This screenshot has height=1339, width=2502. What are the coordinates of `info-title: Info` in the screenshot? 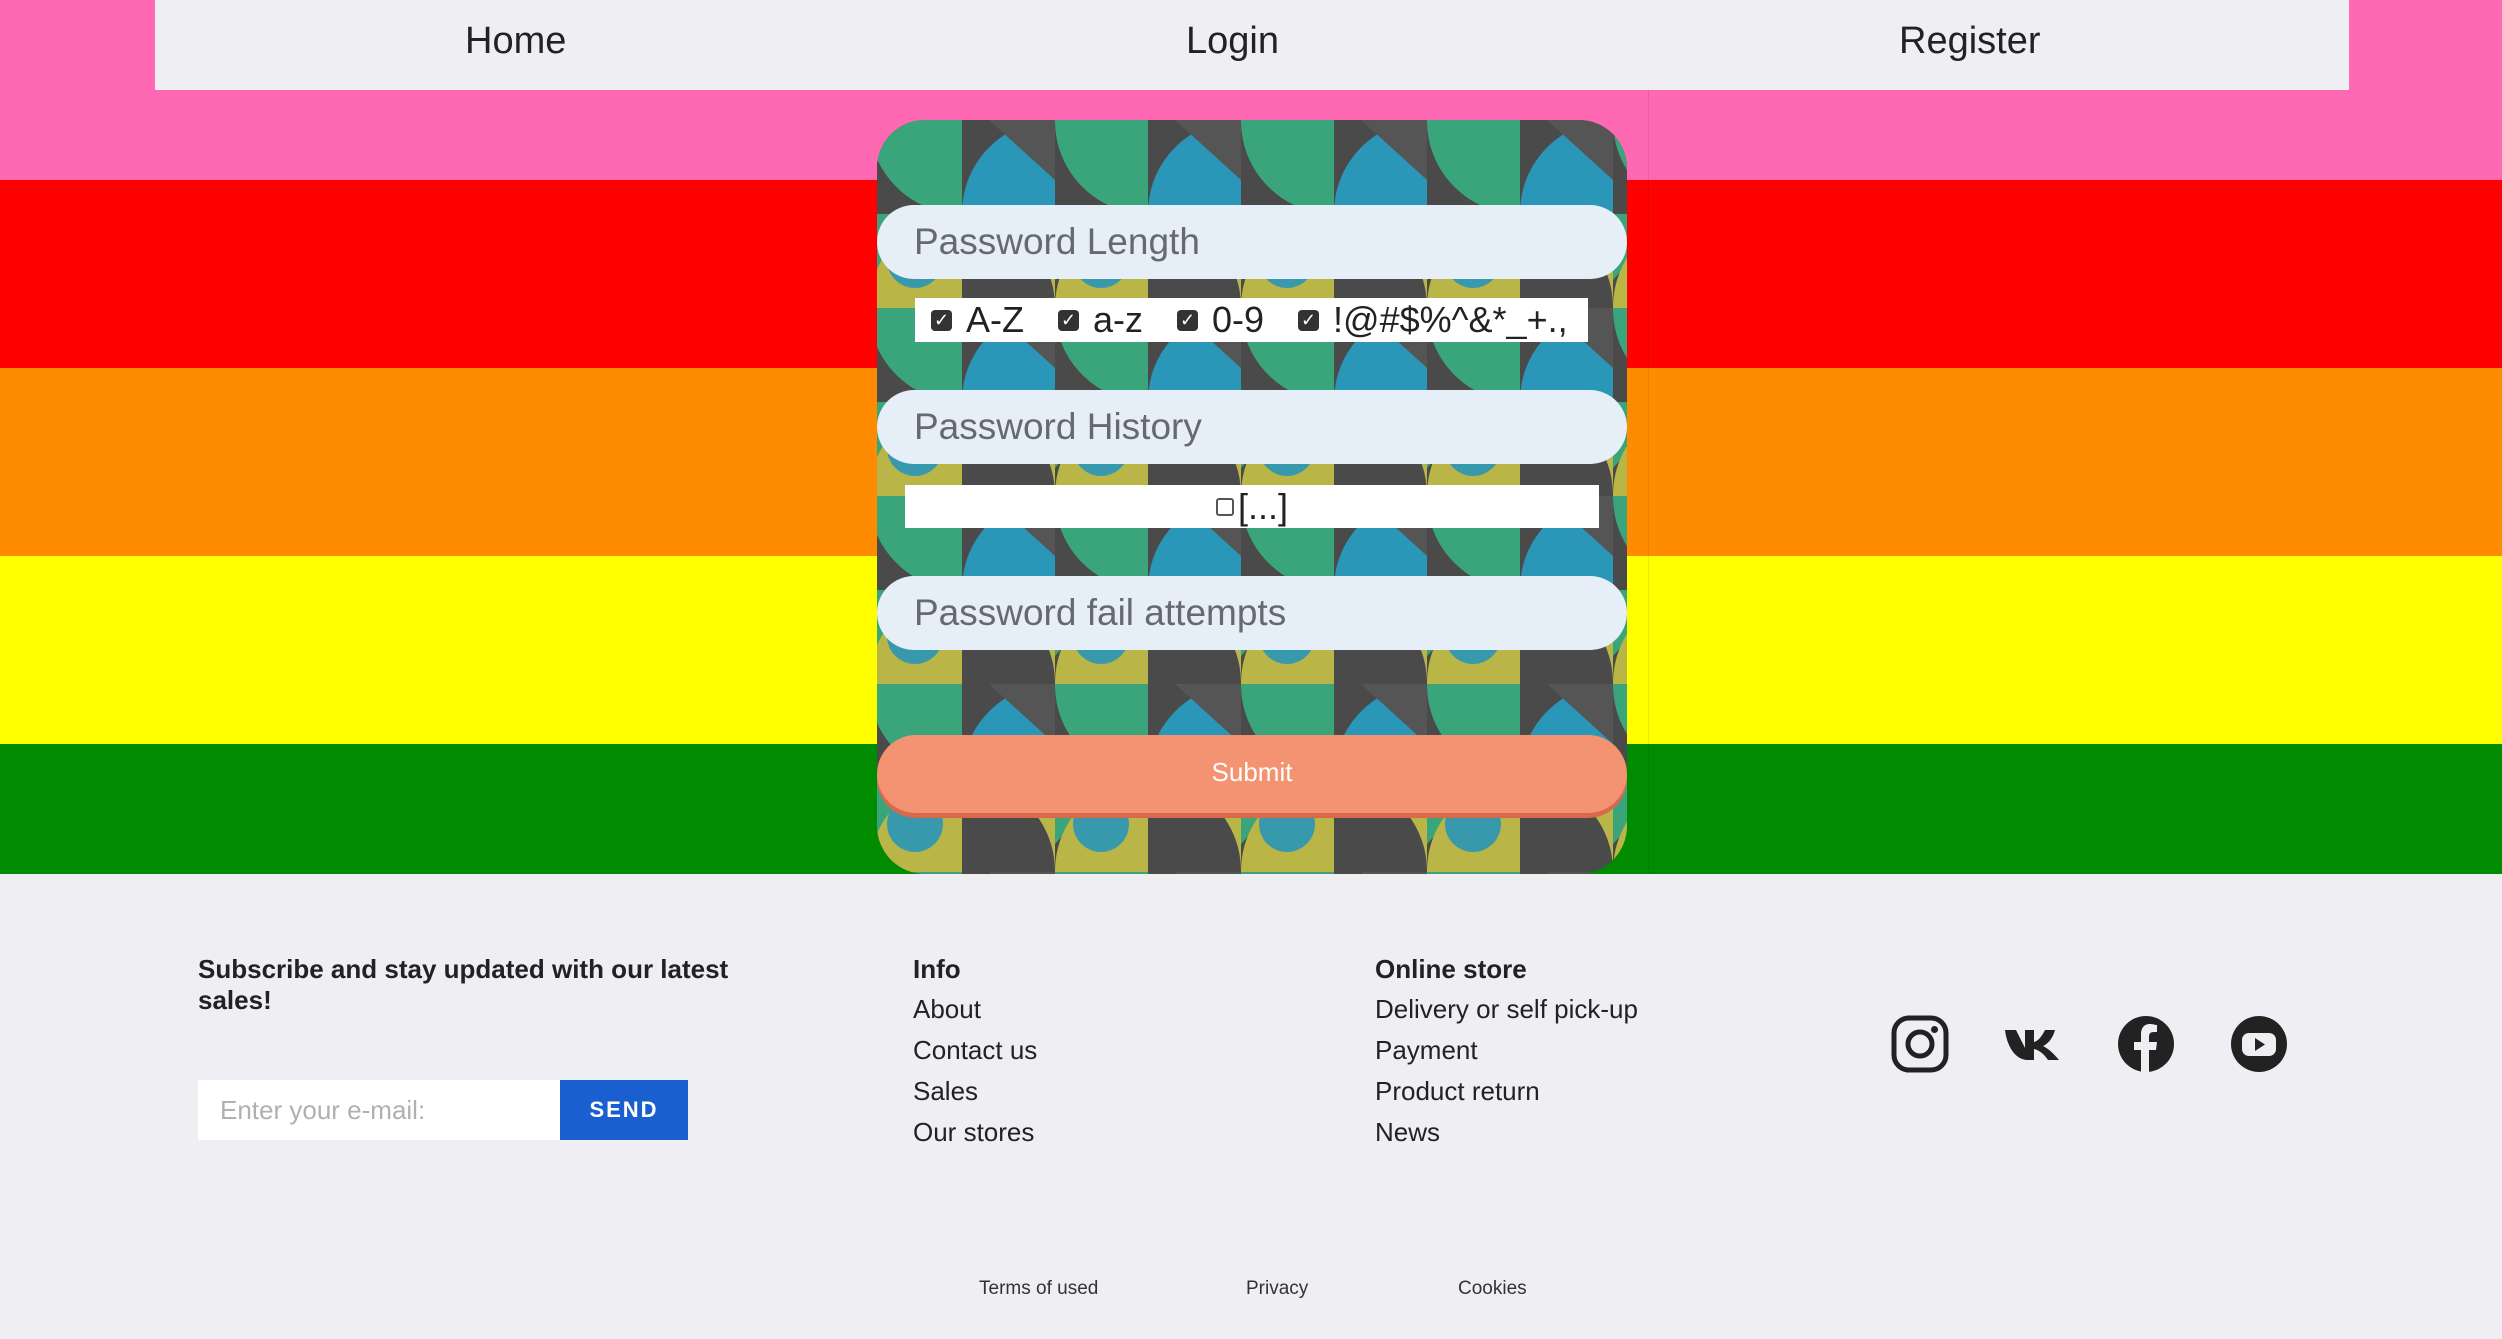 It's located at (937, 969).